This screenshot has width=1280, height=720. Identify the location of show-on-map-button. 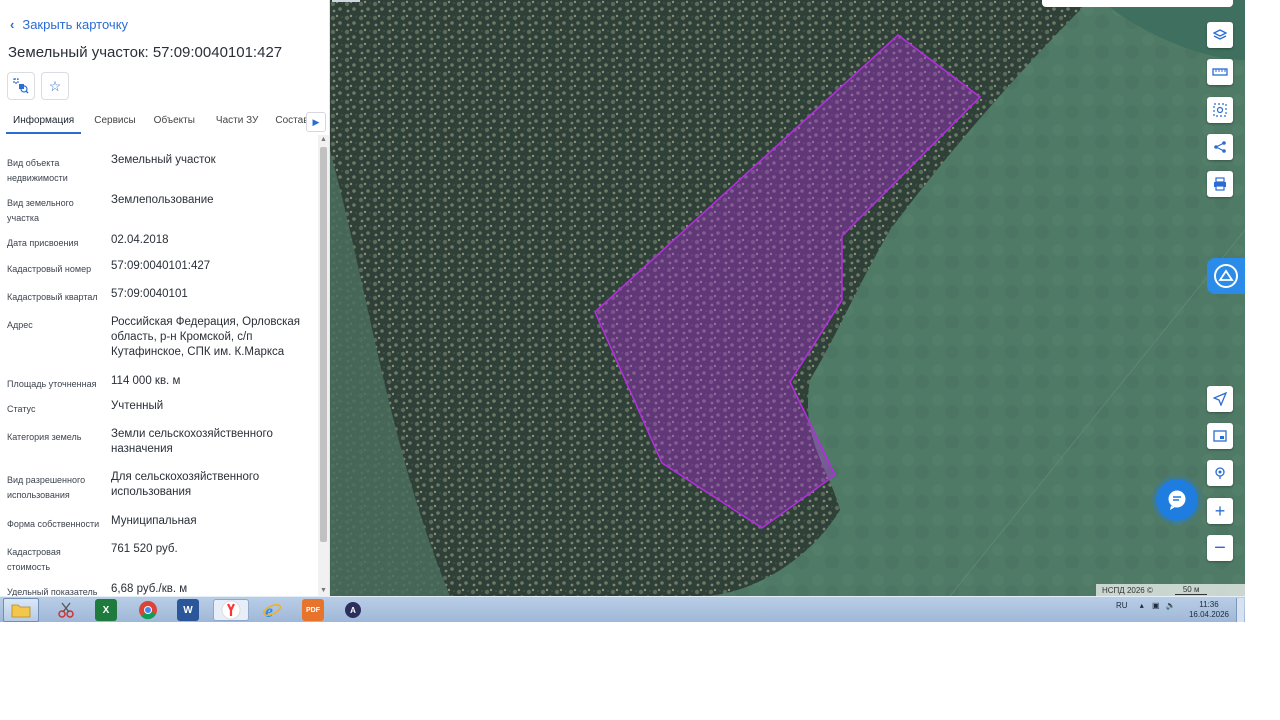
(21, 86).